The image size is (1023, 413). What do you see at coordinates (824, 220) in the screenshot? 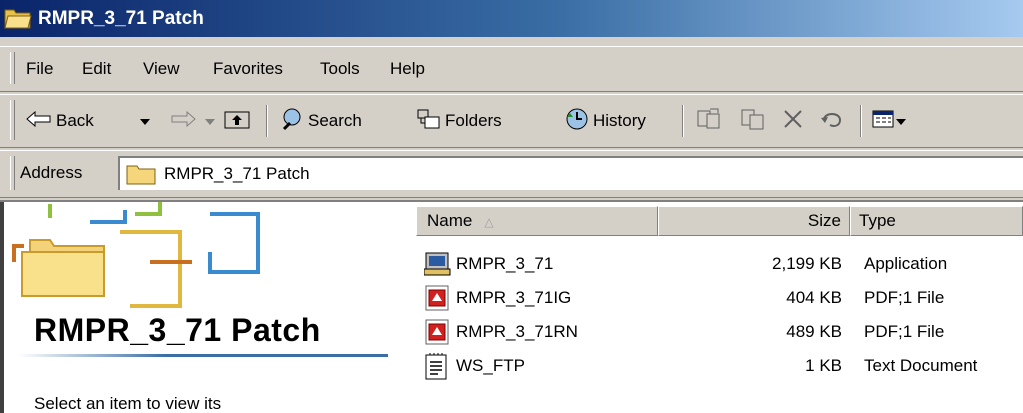
I see `column-size-label: Size` at bounding box center [824, 220].